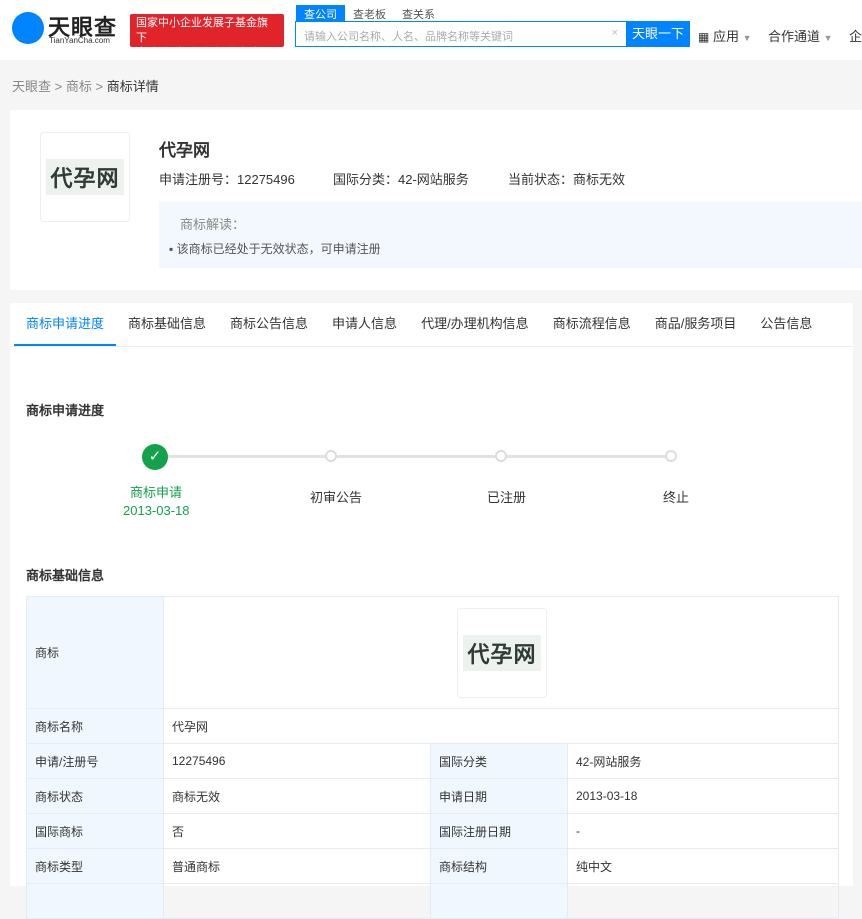  I want to click on crumb-trademark: 商标, so click(79, 86).